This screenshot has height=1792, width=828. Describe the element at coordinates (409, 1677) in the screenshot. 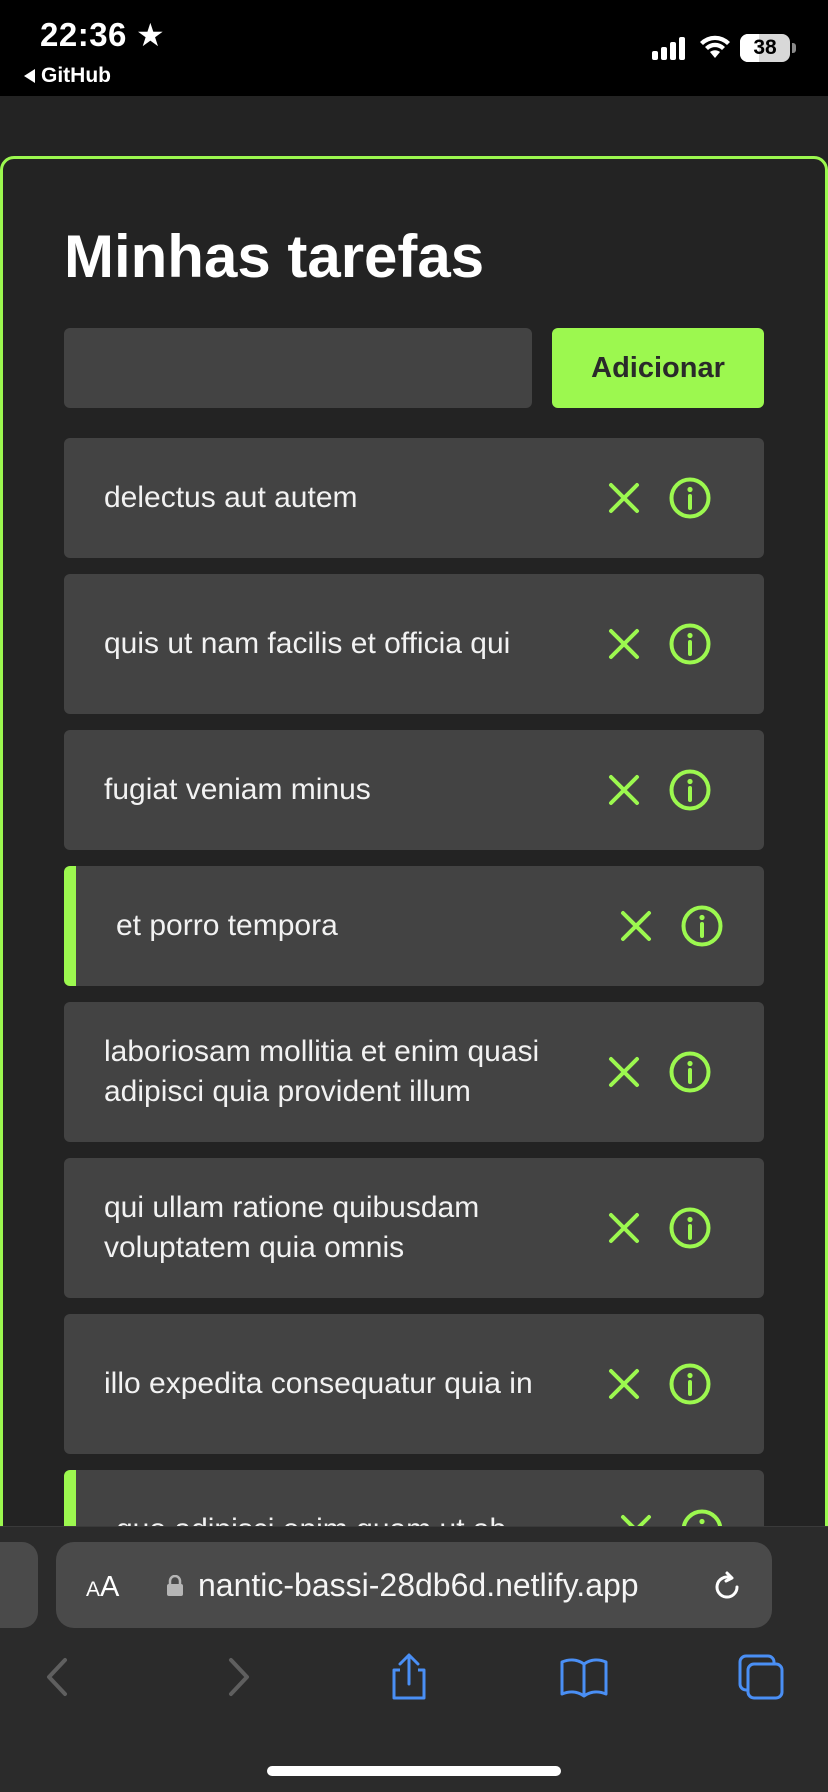

I see `share-icon` at that location.